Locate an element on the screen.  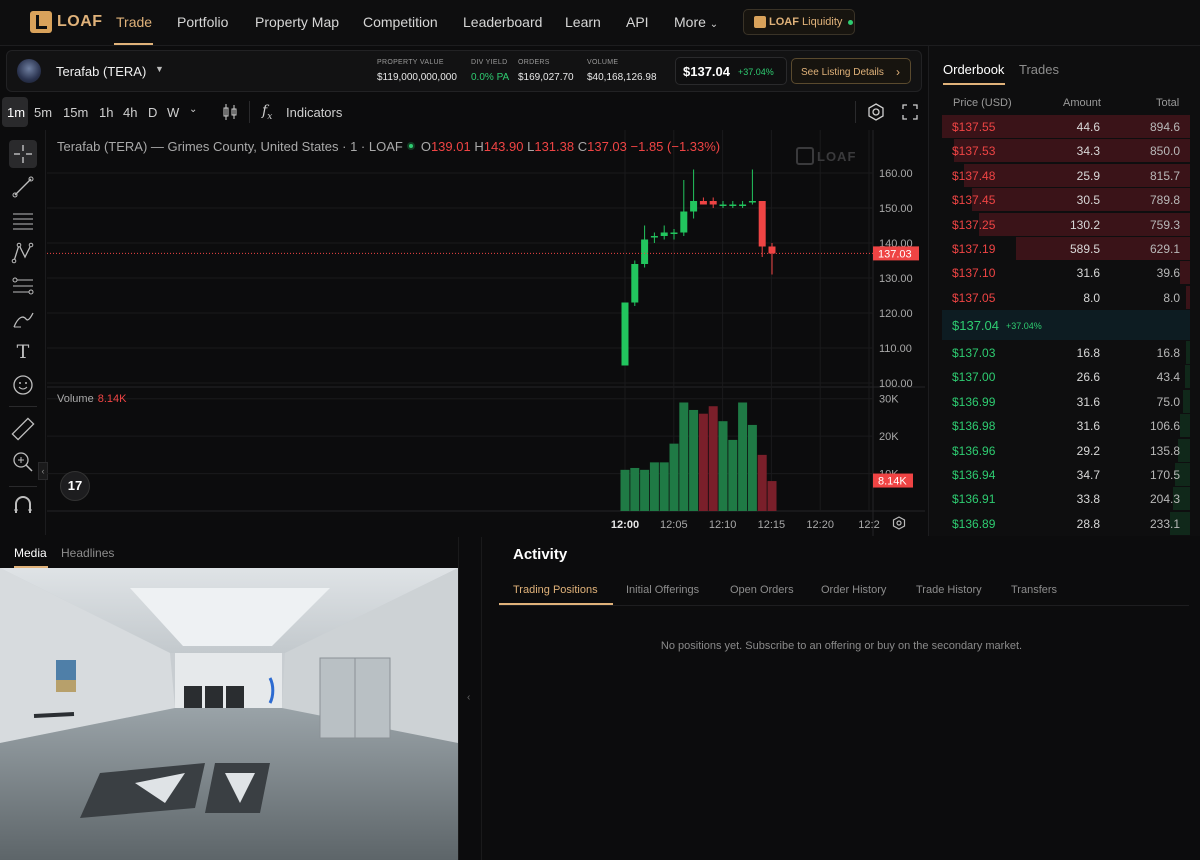
bid-row: $136.89 28.8 233.1 is located at coordinates (1066, 523).